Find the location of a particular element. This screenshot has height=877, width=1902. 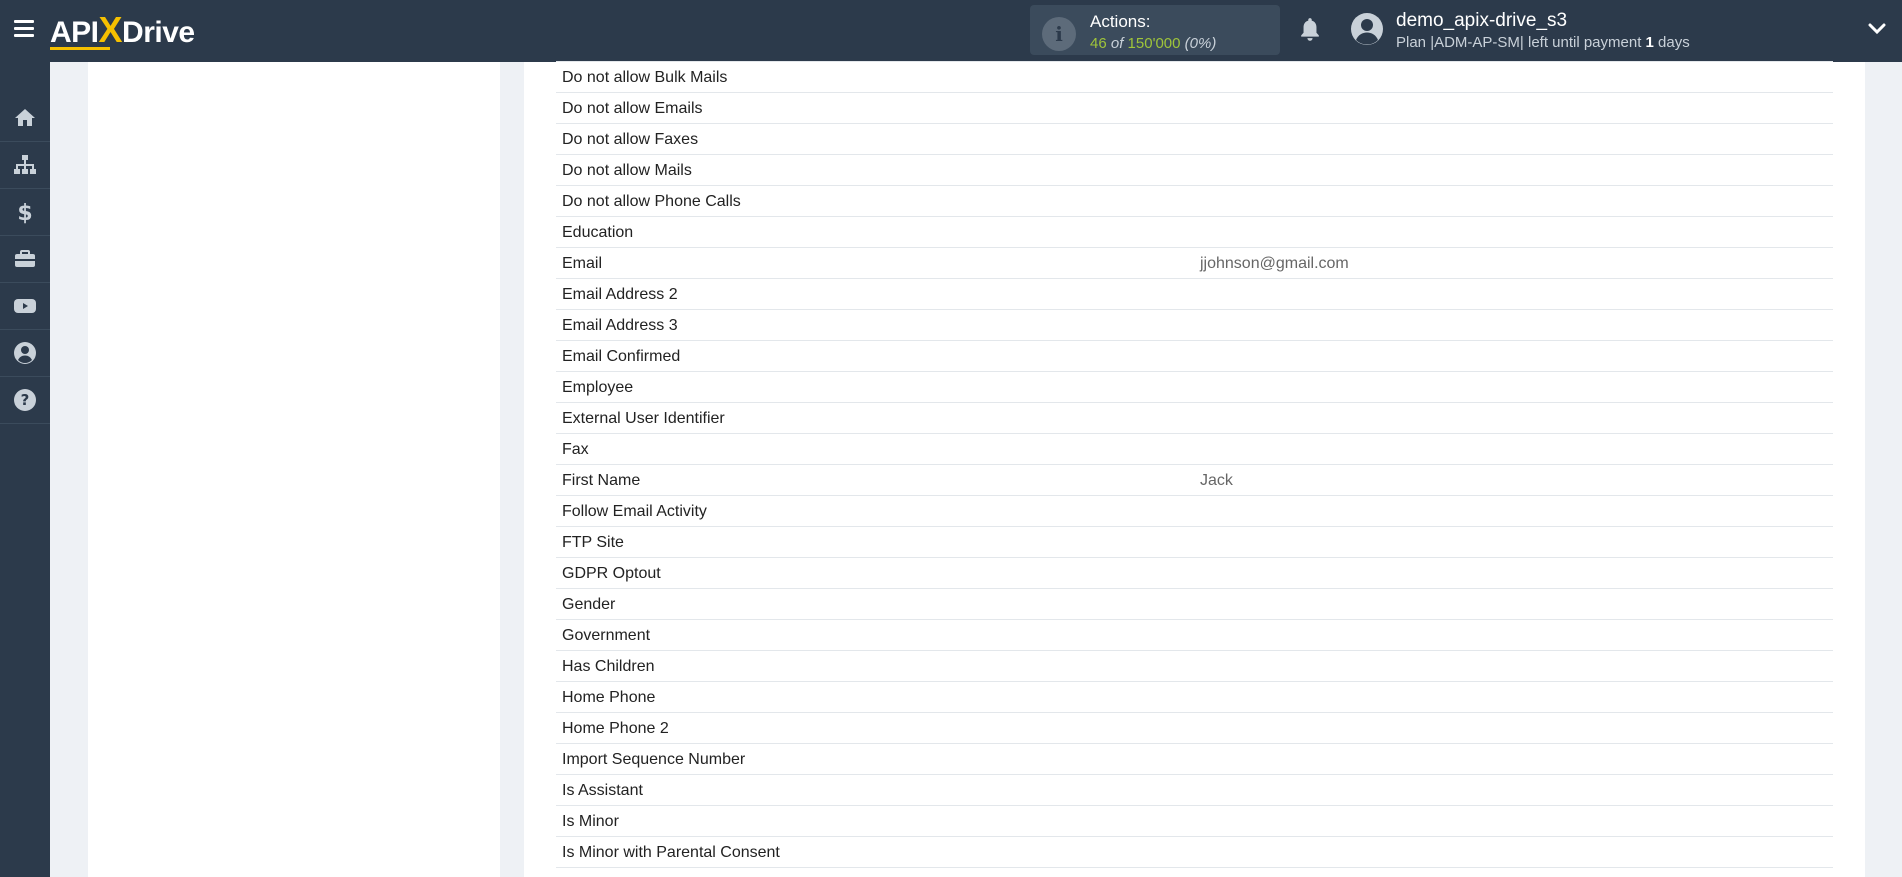

table-row: Fax is located at coordinates (1194, 449).